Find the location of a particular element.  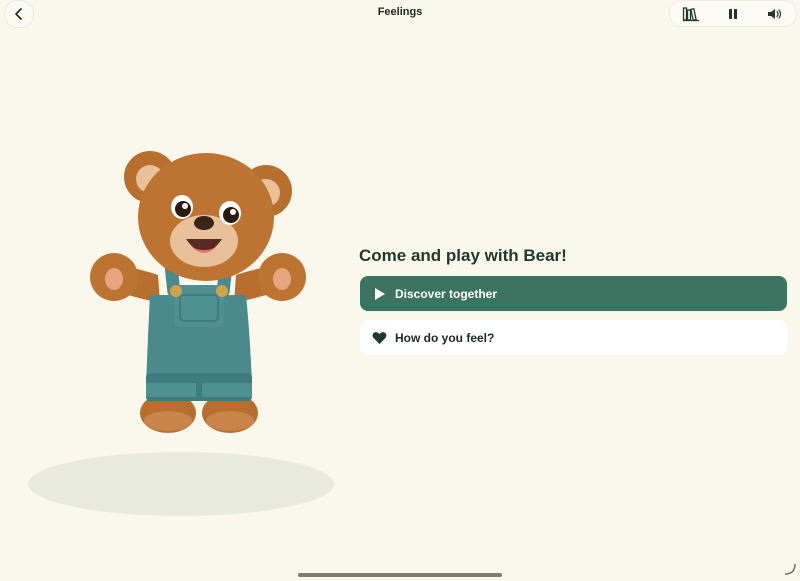

play-icon is located at coordinates (379, 294).